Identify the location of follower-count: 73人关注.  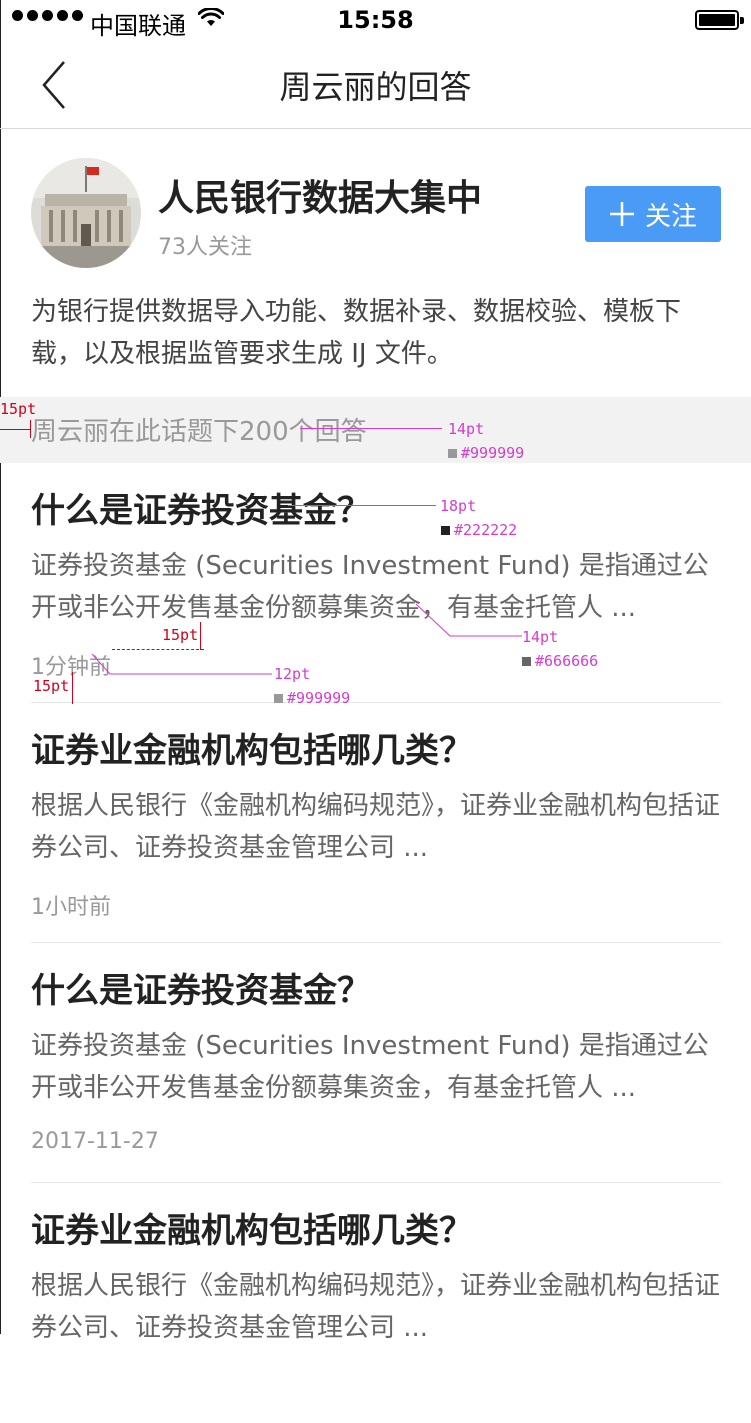
(205, 247).